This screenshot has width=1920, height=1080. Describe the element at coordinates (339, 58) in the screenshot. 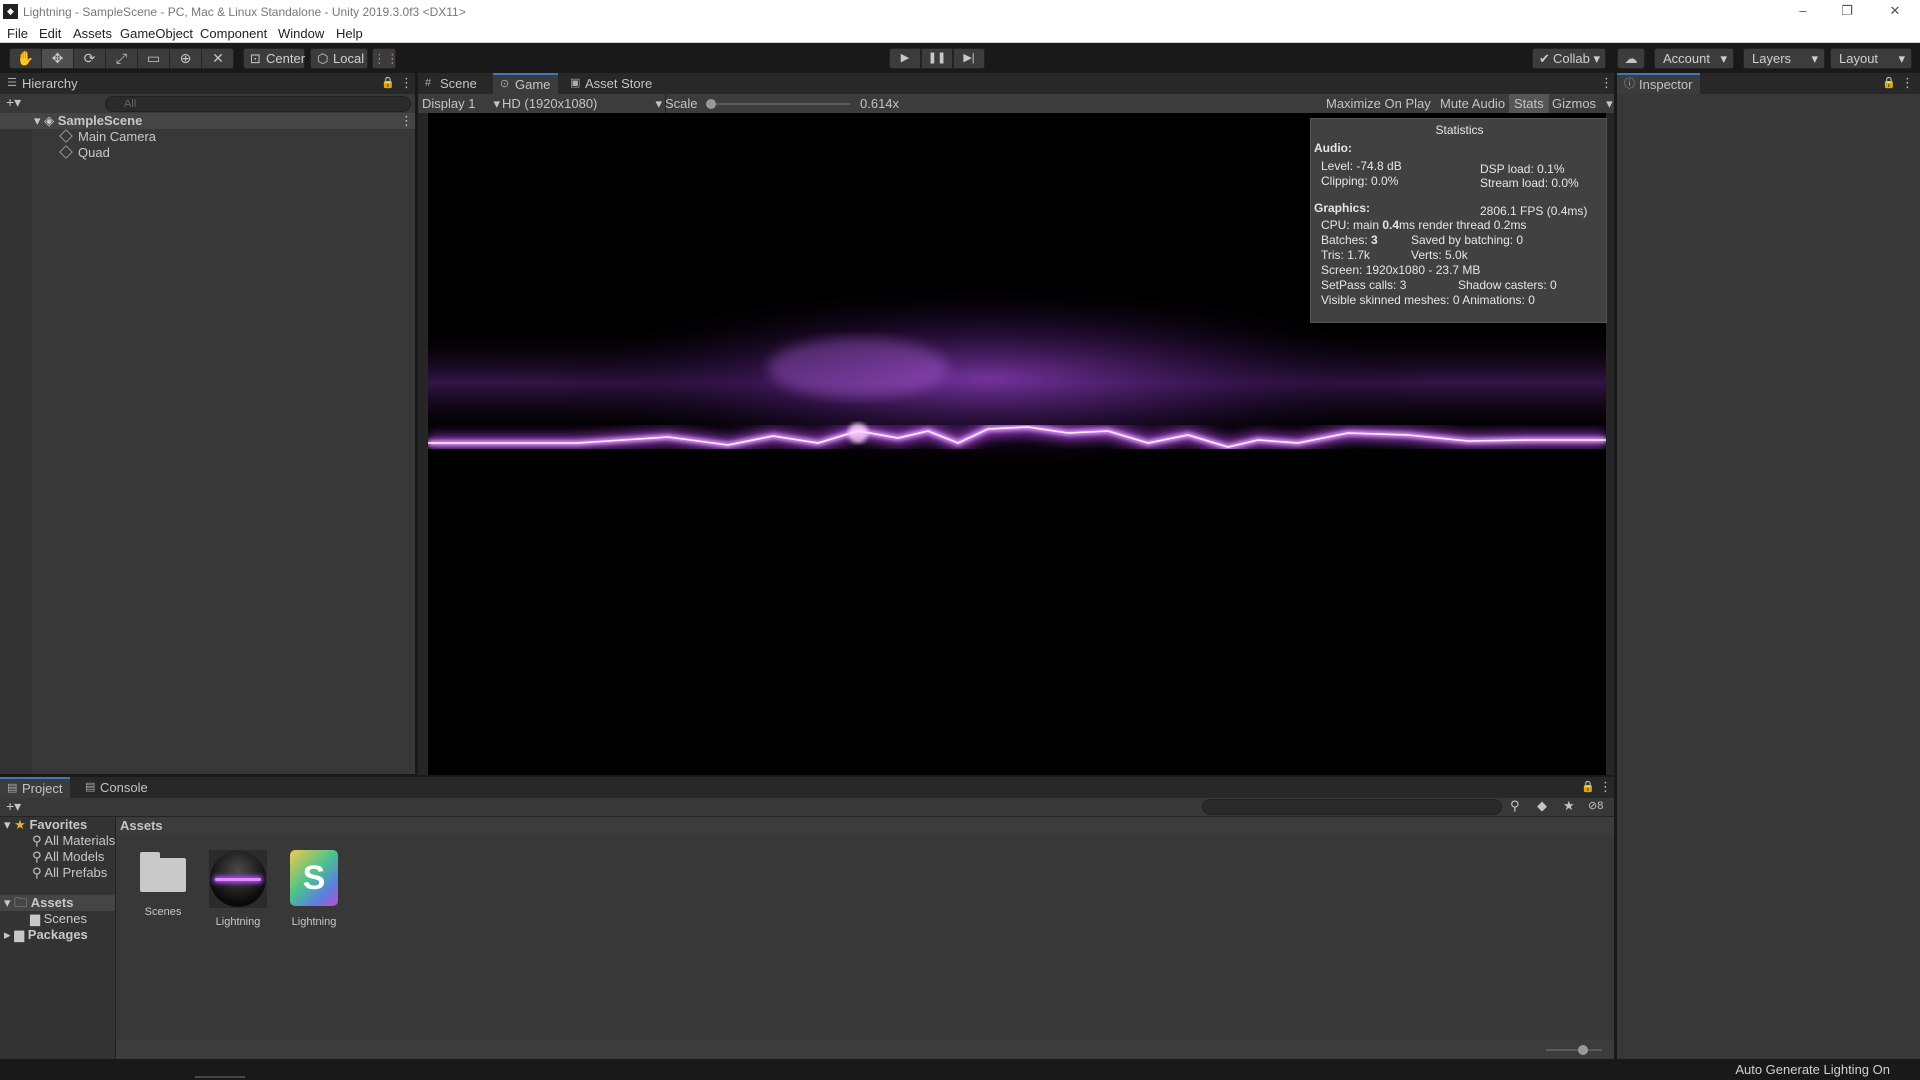

I see `space-toggle: ⬡ Local` at that location.